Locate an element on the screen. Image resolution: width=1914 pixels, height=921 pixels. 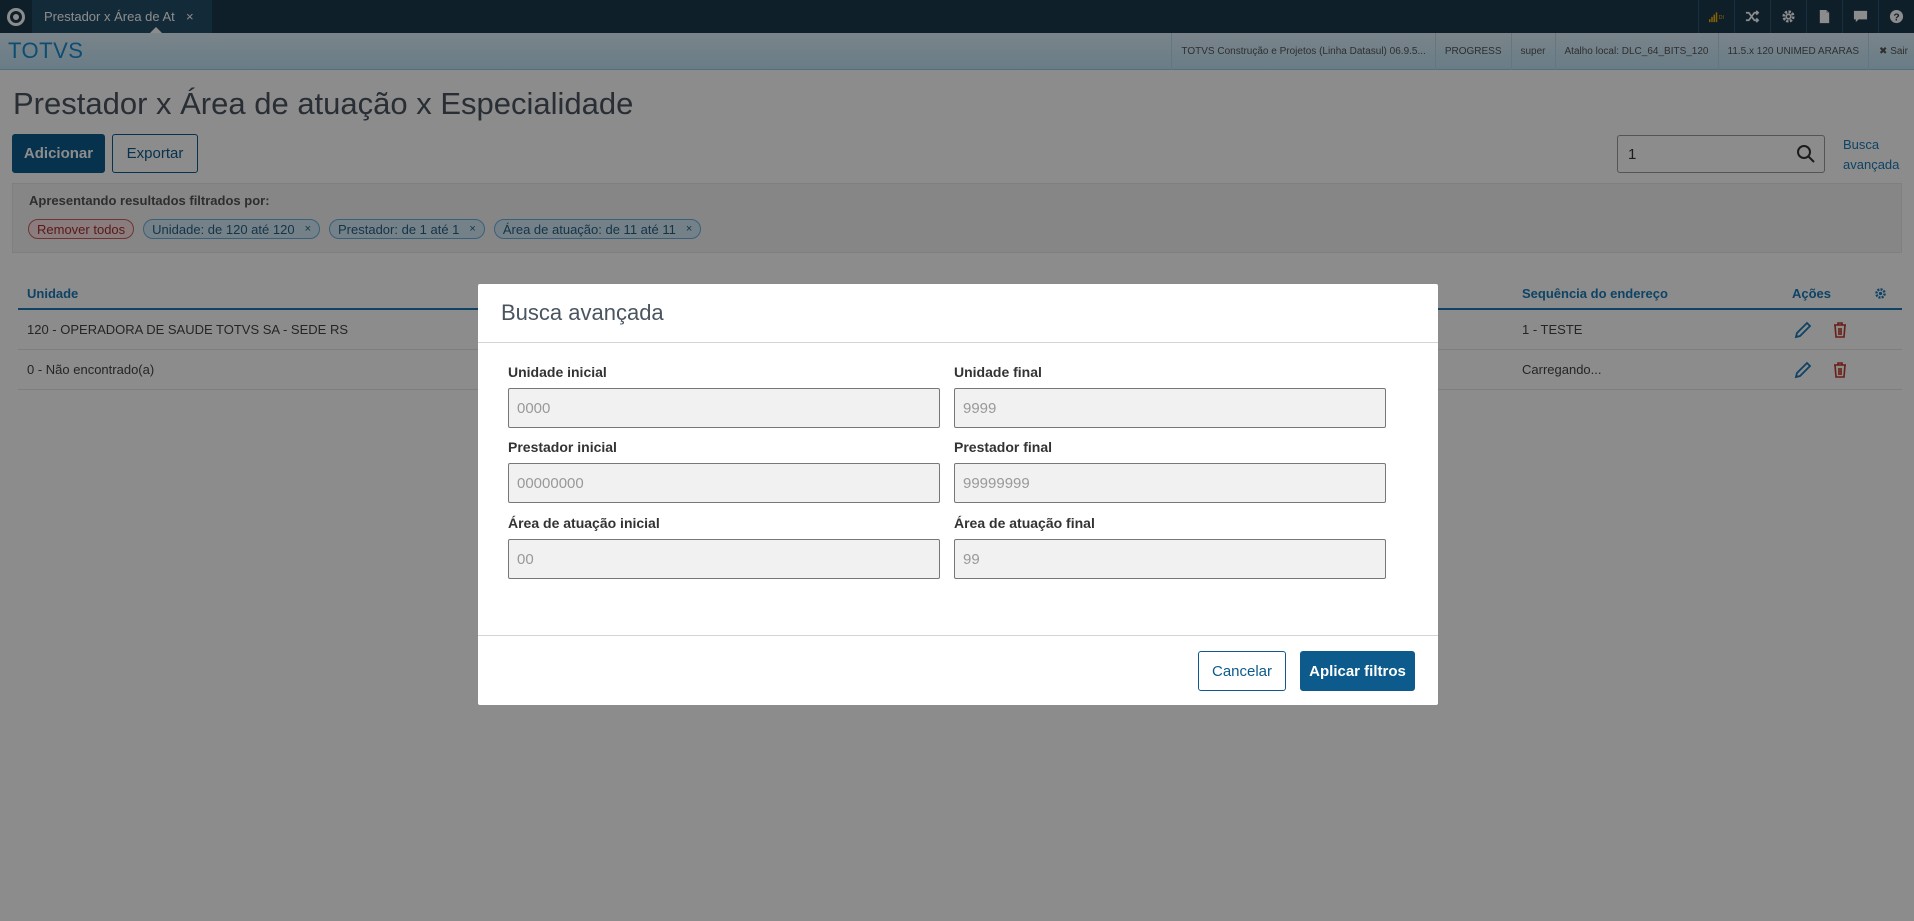
modal-header: Busca avançada is located at coordinates (958, 313).